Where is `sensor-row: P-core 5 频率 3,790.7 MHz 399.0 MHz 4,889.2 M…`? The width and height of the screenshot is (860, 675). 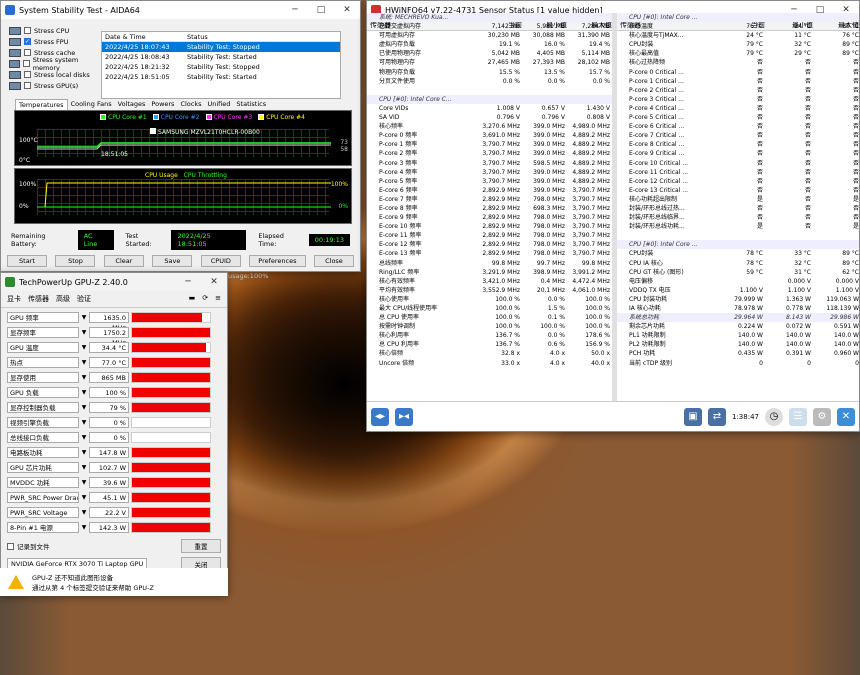 sensor-row: P-core 5 频率 3,790.7 MHz 399.0 MHz 4,889.2 M… is located at coordinates (489, 181).